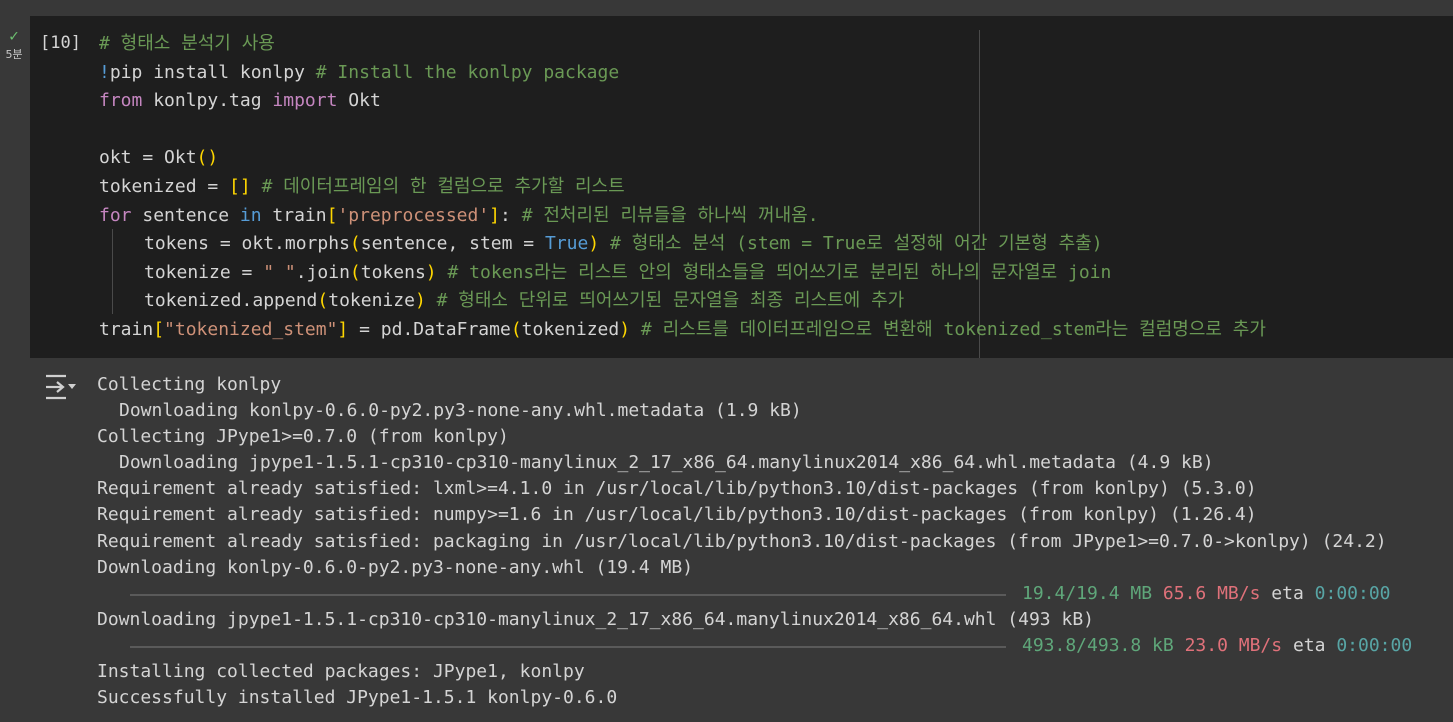  I want to click on code-line-3: from konlpy.tag import Okt, so click(240, 101).